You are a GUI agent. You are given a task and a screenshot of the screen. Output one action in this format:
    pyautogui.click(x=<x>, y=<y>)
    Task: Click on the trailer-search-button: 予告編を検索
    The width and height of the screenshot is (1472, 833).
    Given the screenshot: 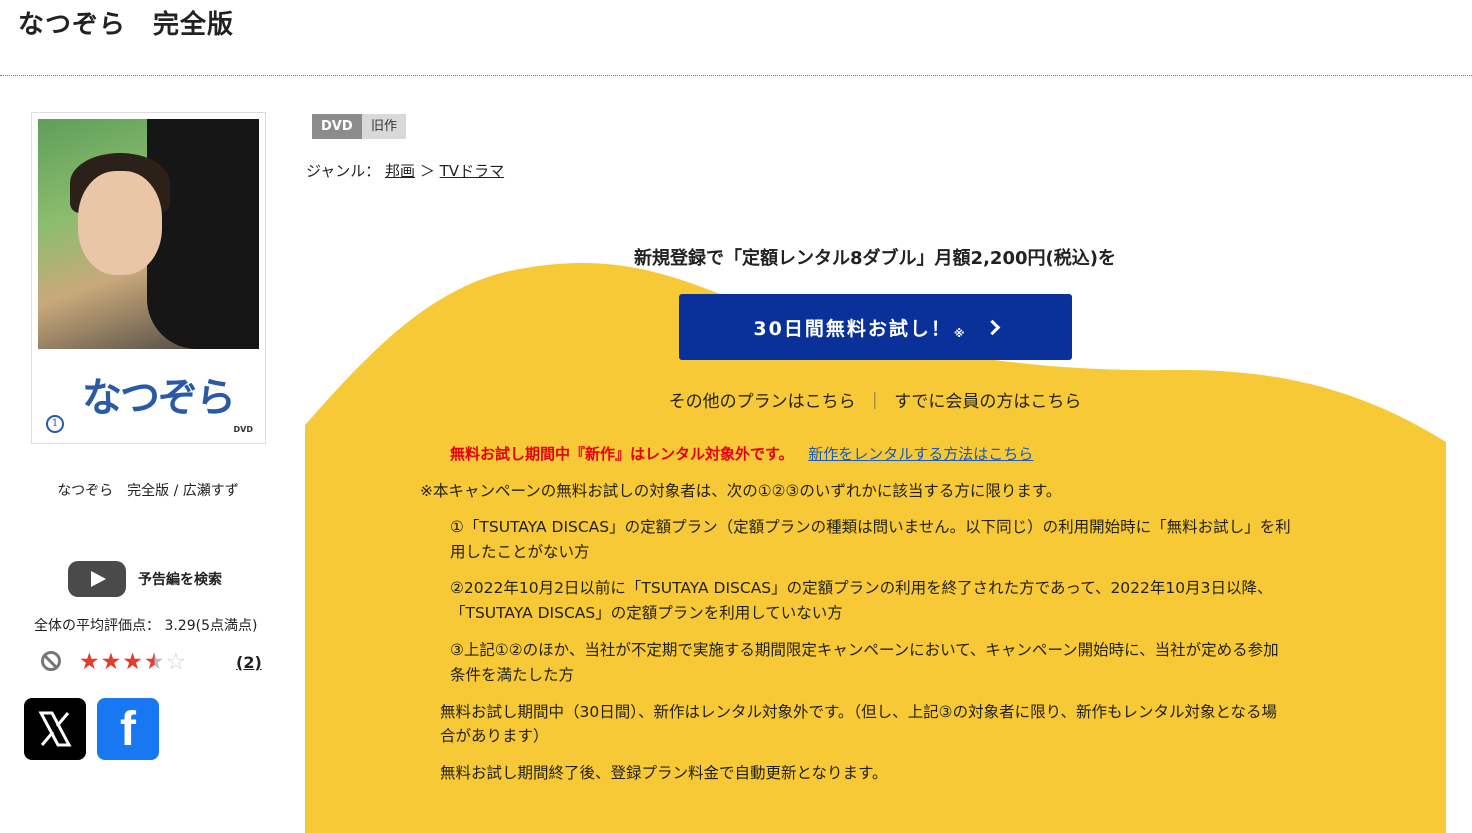 What is the action you would take?
    pyautogui.click(x=145, y=579)
    